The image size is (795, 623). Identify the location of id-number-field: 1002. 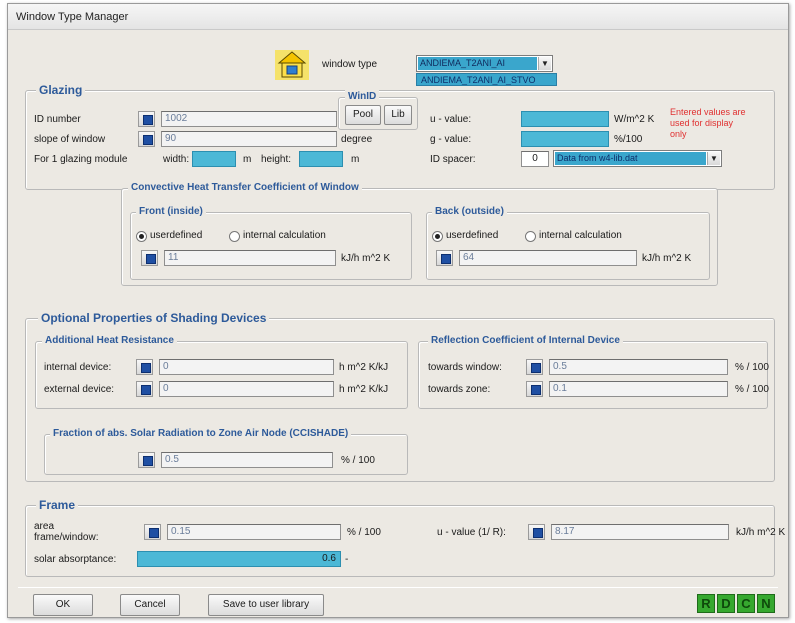
(249, 119).